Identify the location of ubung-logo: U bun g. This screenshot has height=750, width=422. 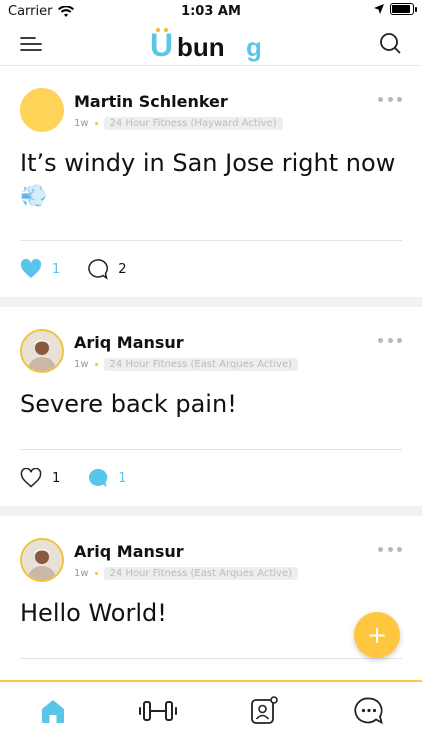
(206, 45).